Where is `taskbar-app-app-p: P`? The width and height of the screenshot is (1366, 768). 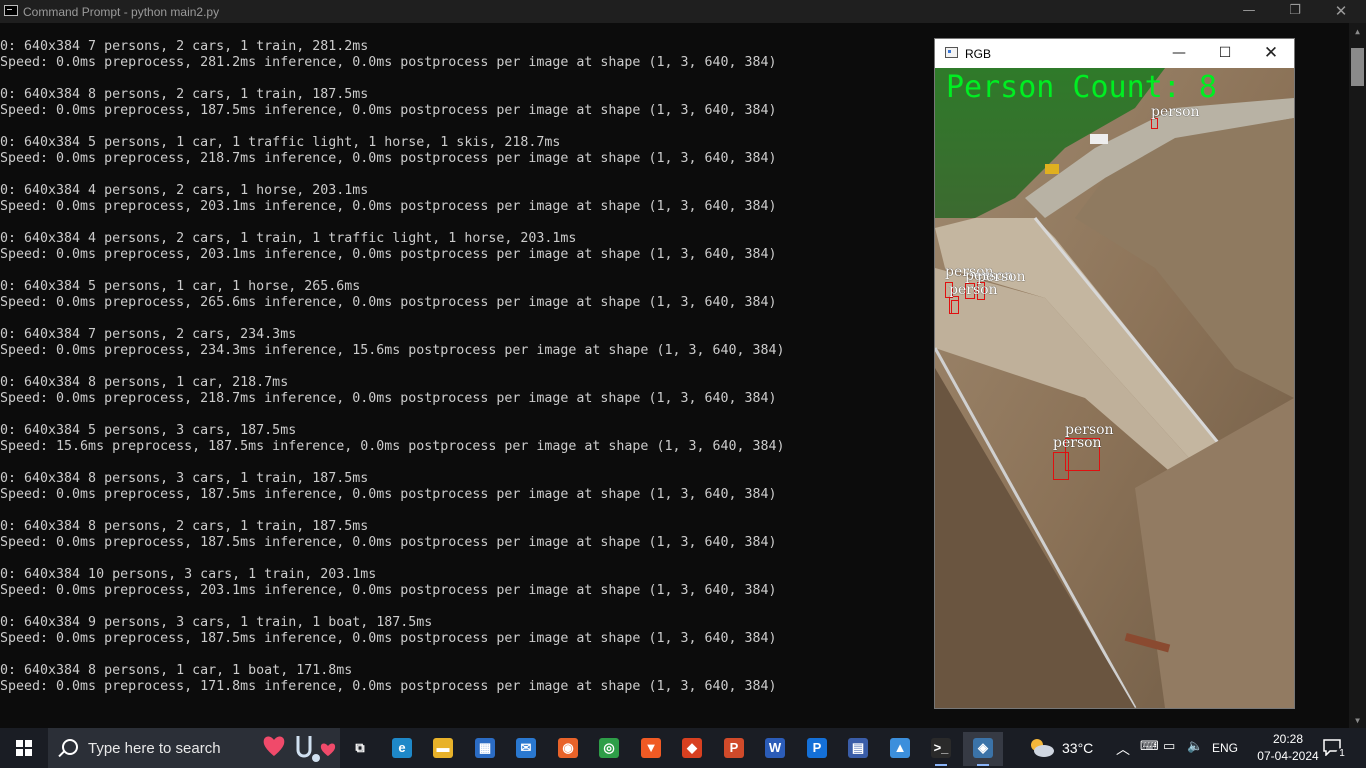 taskbar-app-app-p: P is located at coordinates (817, 749).